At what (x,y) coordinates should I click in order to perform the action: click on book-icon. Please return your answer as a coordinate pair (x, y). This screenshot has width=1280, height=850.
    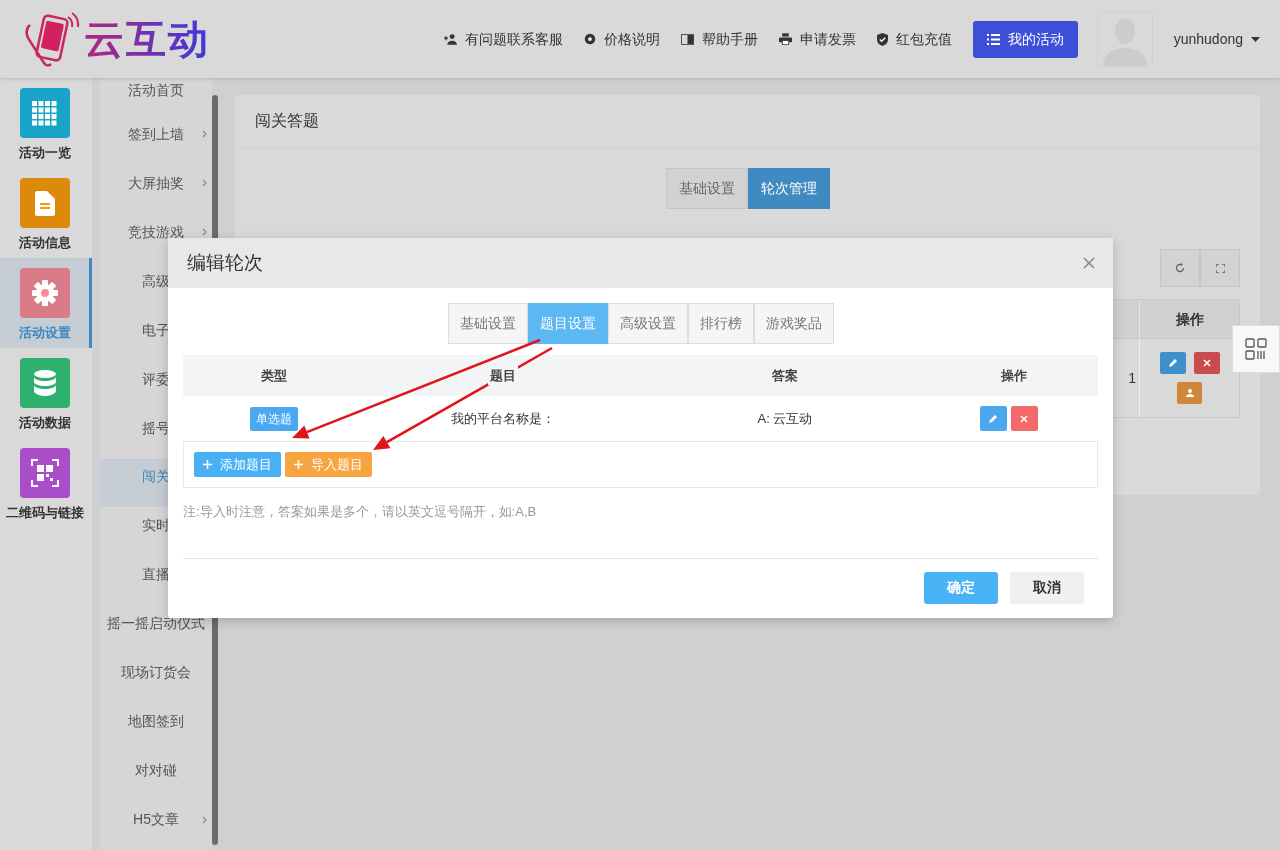
    Looking at the image, I should click on (687, 39).